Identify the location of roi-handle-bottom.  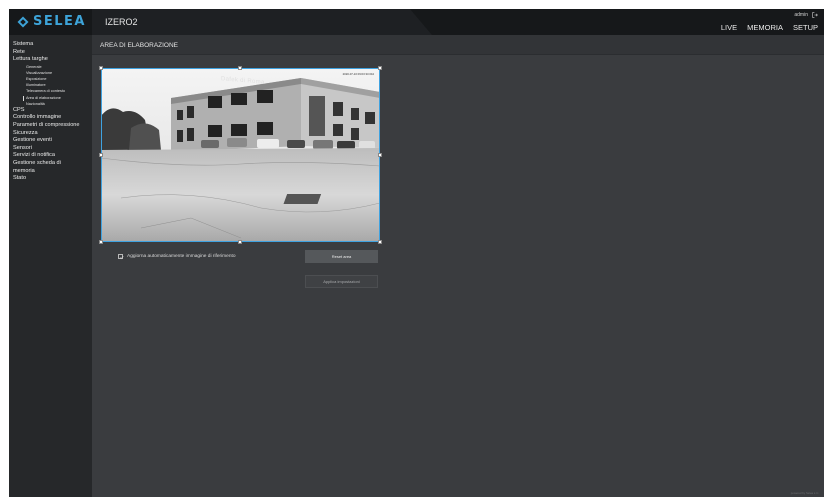
(240, 242).